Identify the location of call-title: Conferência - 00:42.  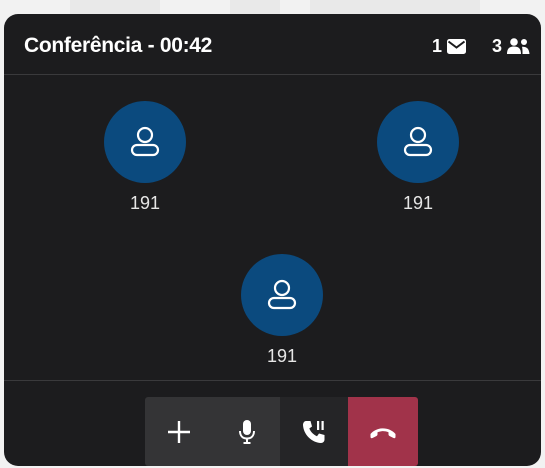
(118, 45).